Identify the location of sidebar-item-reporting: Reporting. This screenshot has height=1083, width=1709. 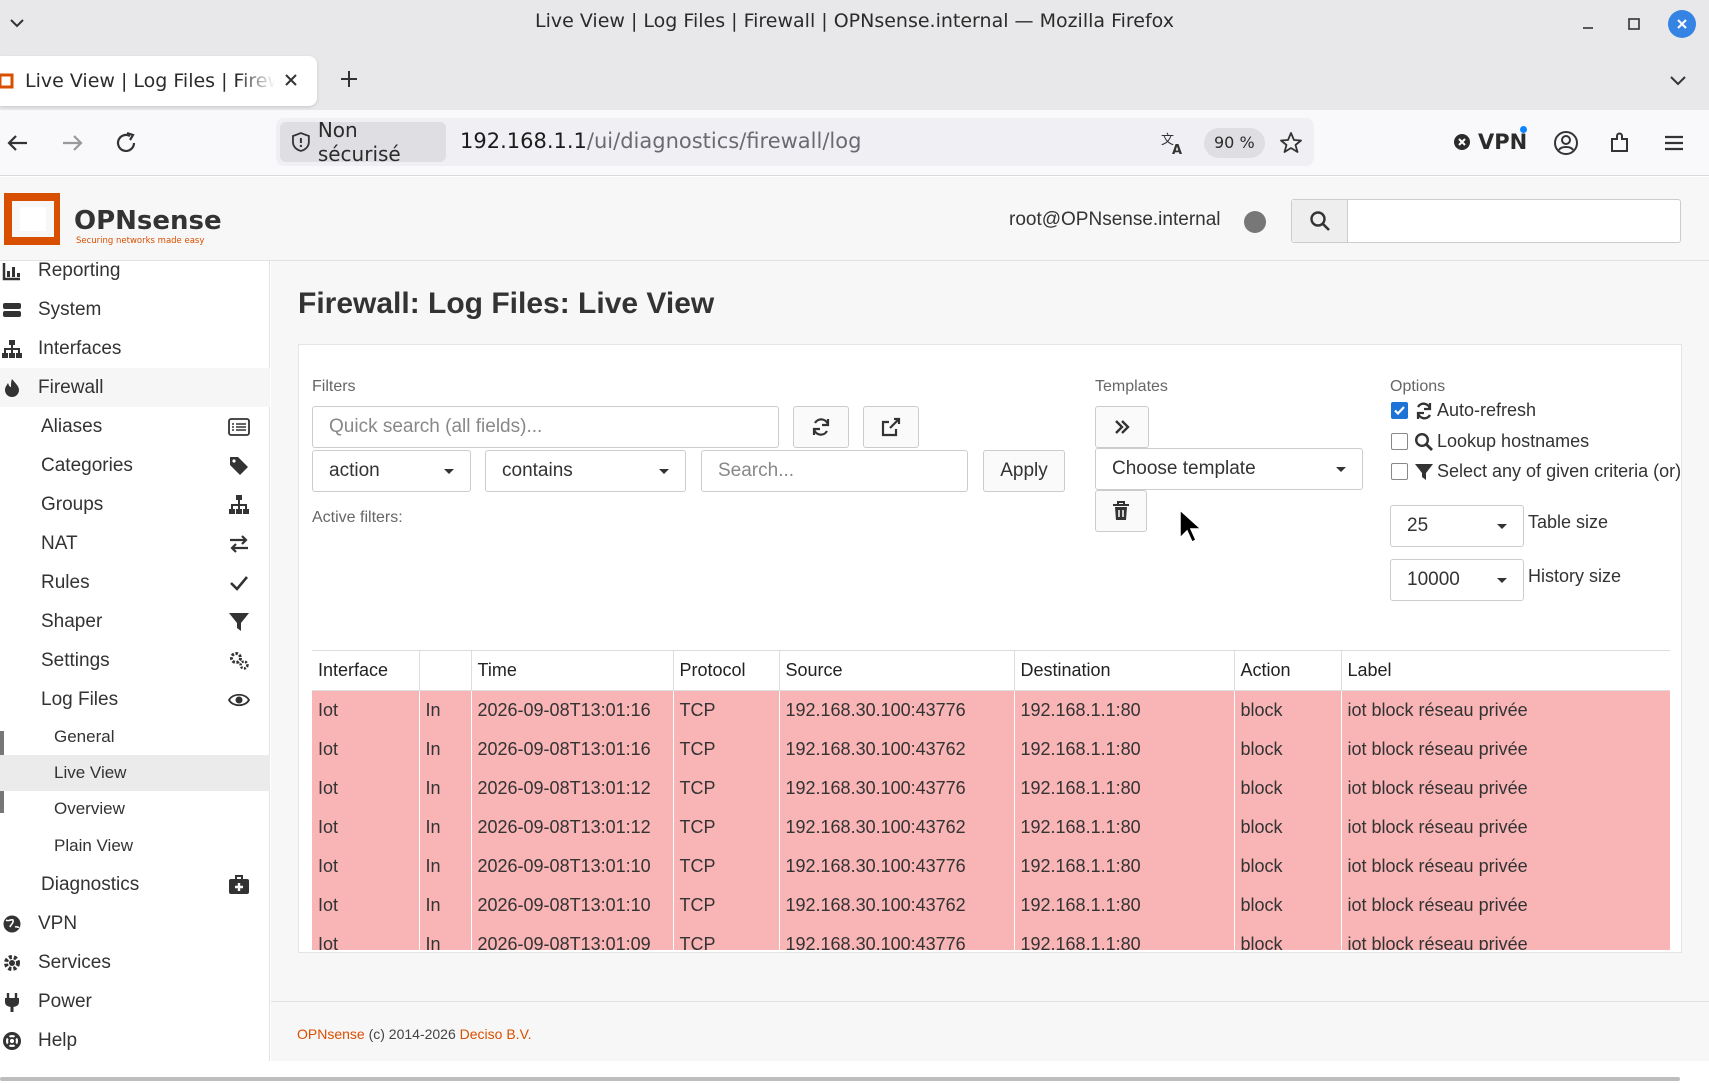
(135, 270).